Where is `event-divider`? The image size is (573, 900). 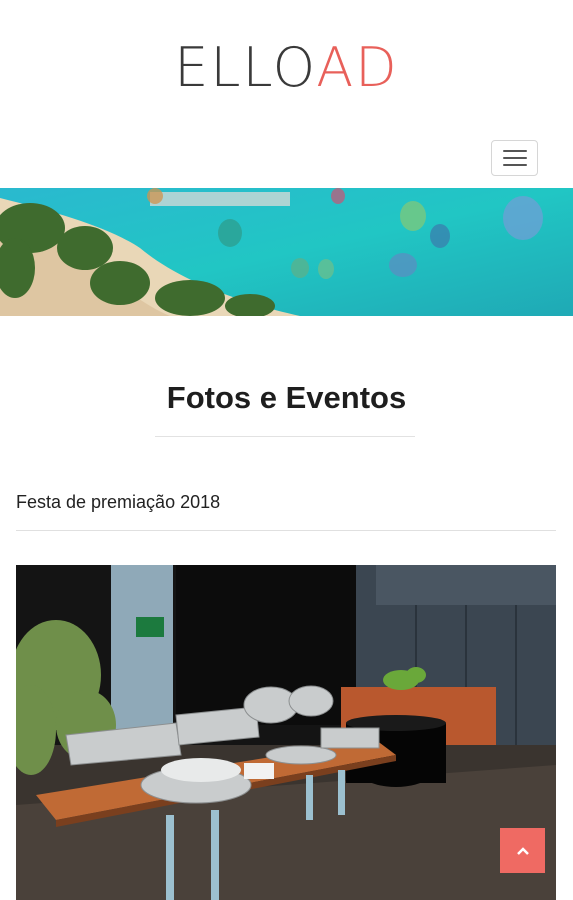 event-divider is located at coordinates (286, 530).